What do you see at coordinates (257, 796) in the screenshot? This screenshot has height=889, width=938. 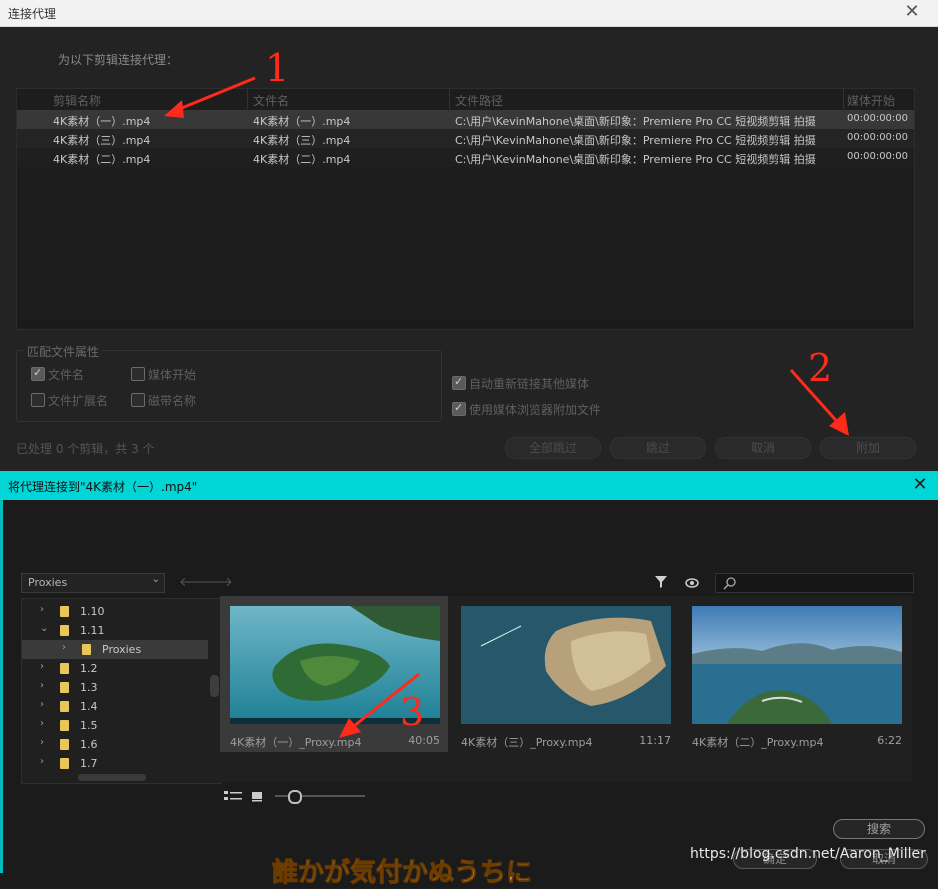 I see `icon-view-icon` at bounding box center [257, 796].